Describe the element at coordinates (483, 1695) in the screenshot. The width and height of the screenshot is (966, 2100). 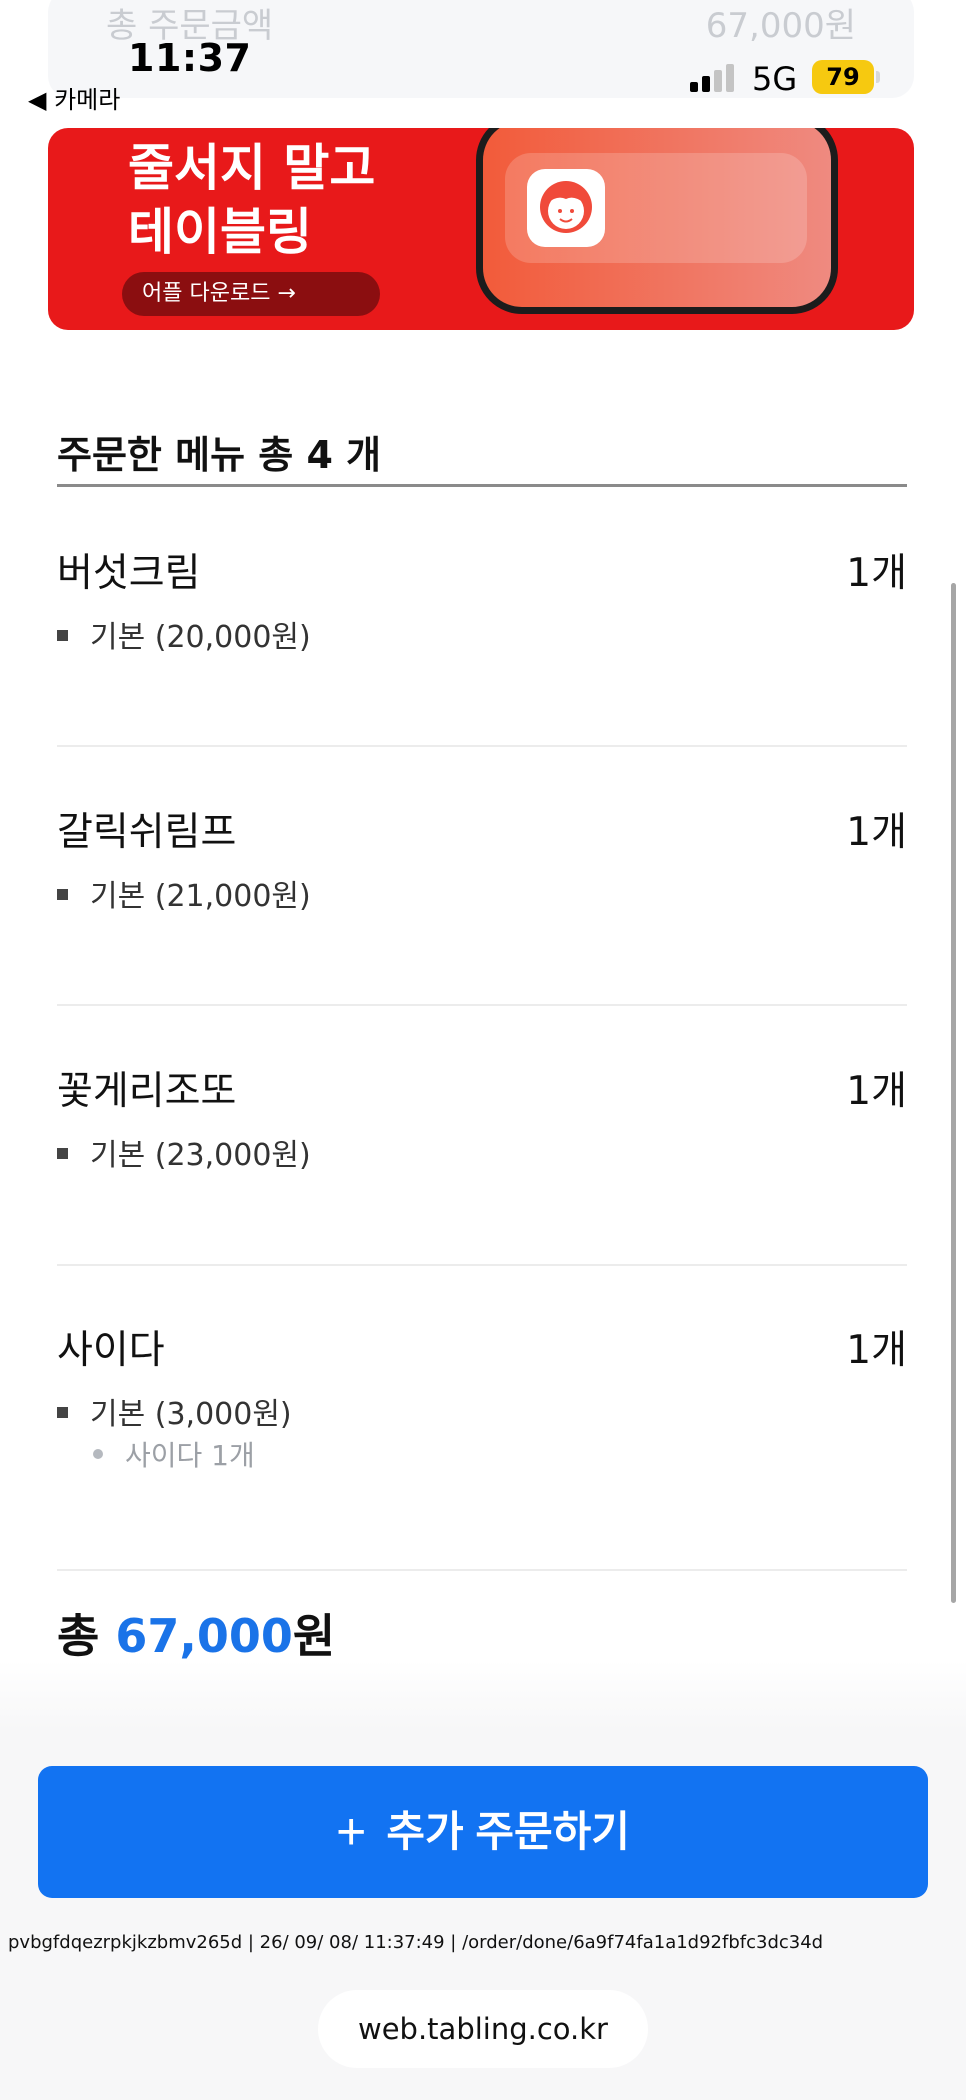
I see `bottom-fade` at that location.